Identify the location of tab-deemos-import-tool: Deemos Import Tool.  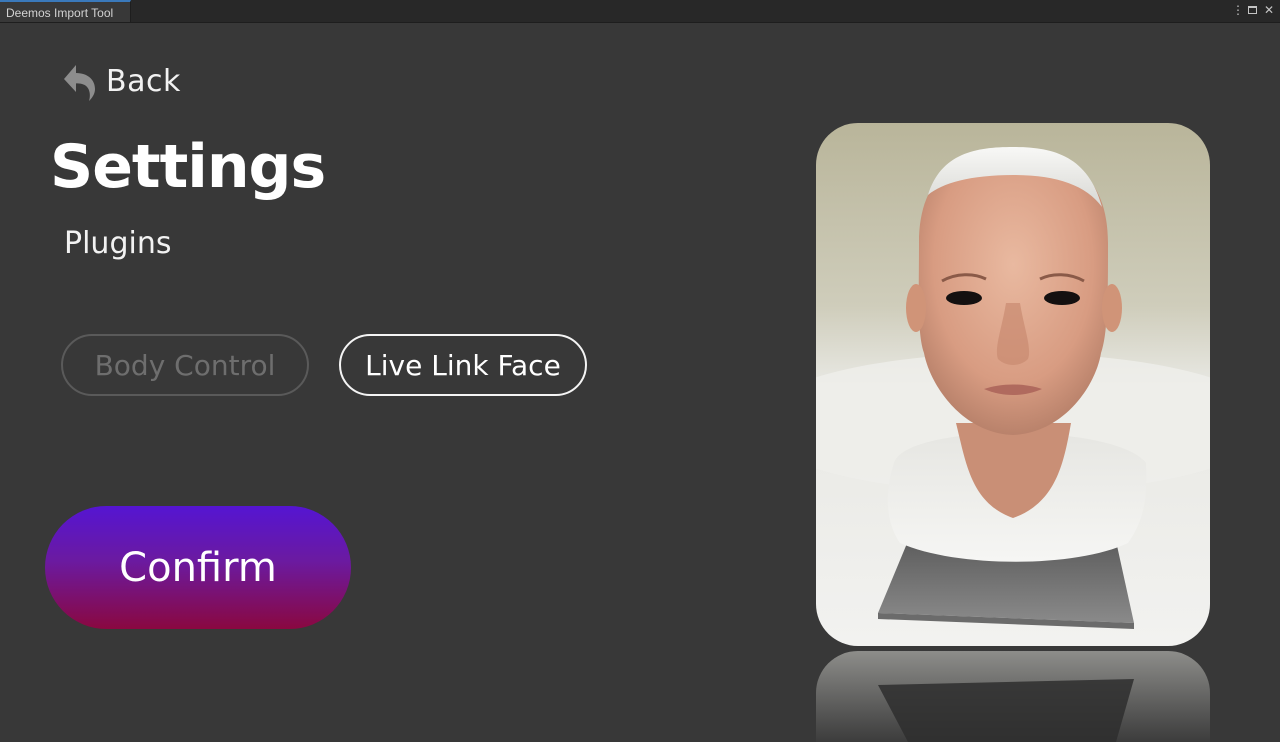
(65, 11).